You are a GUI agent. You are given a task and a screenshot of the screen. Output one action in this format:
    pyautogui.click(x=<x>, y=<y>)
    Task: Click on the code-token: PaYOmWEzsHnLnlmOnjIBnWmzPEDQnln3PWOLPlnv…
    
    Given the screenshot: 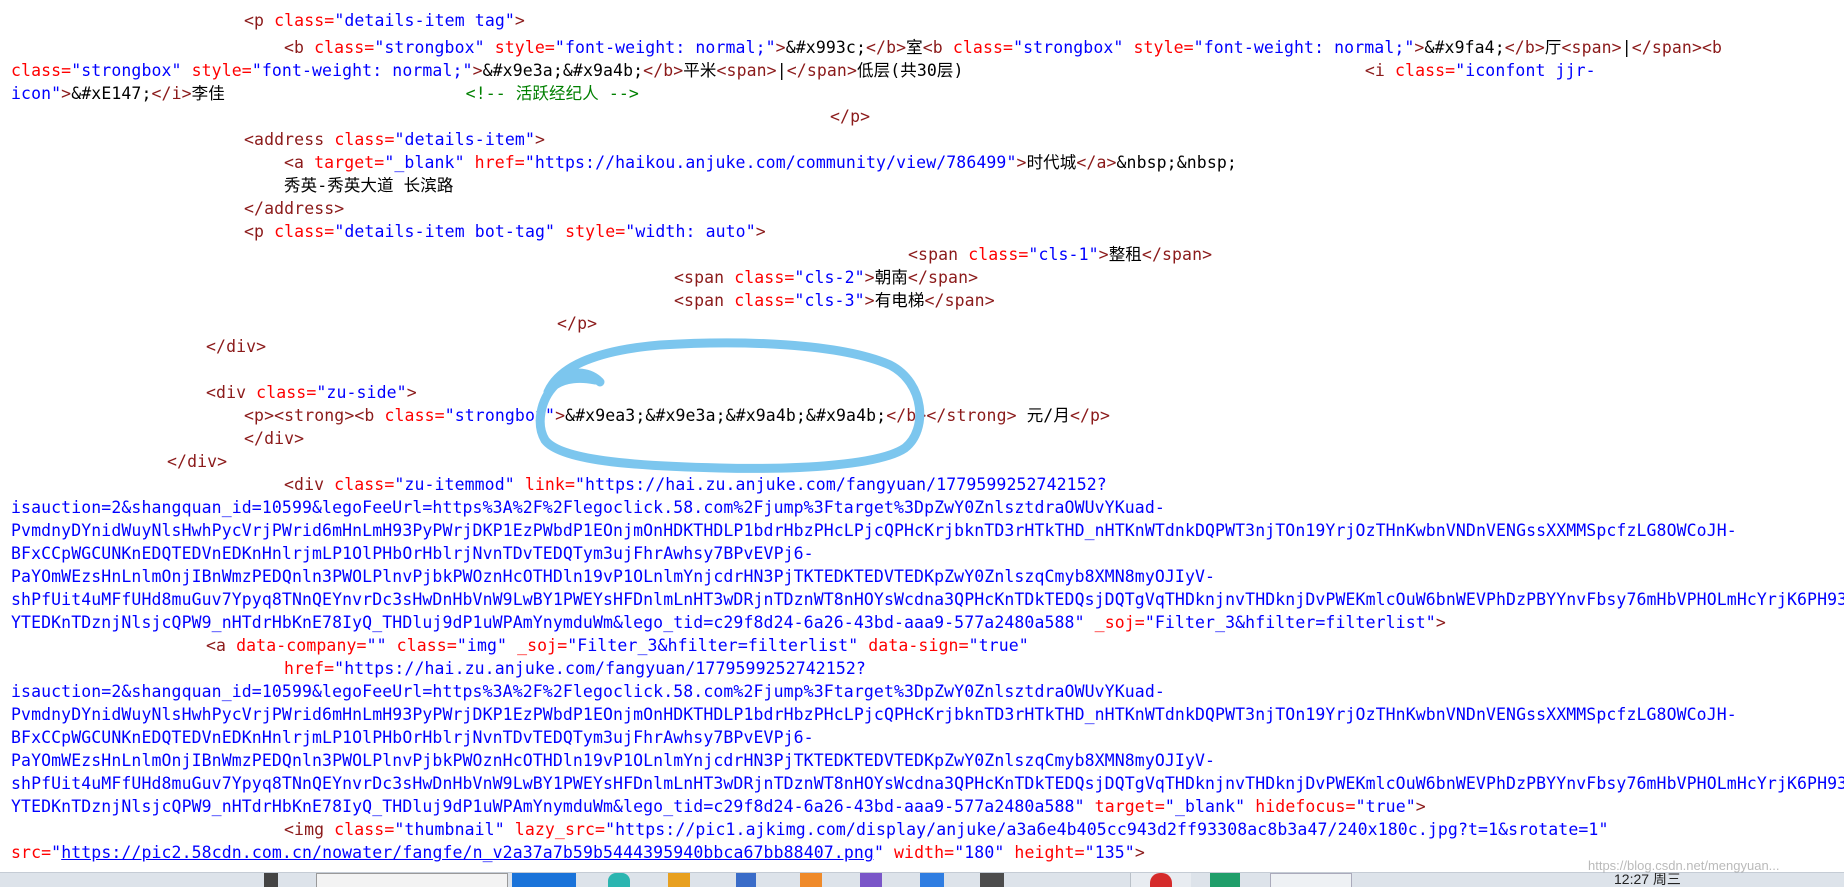 What is the action you would take?
    pyautogui.click(x=613, y=760)
    